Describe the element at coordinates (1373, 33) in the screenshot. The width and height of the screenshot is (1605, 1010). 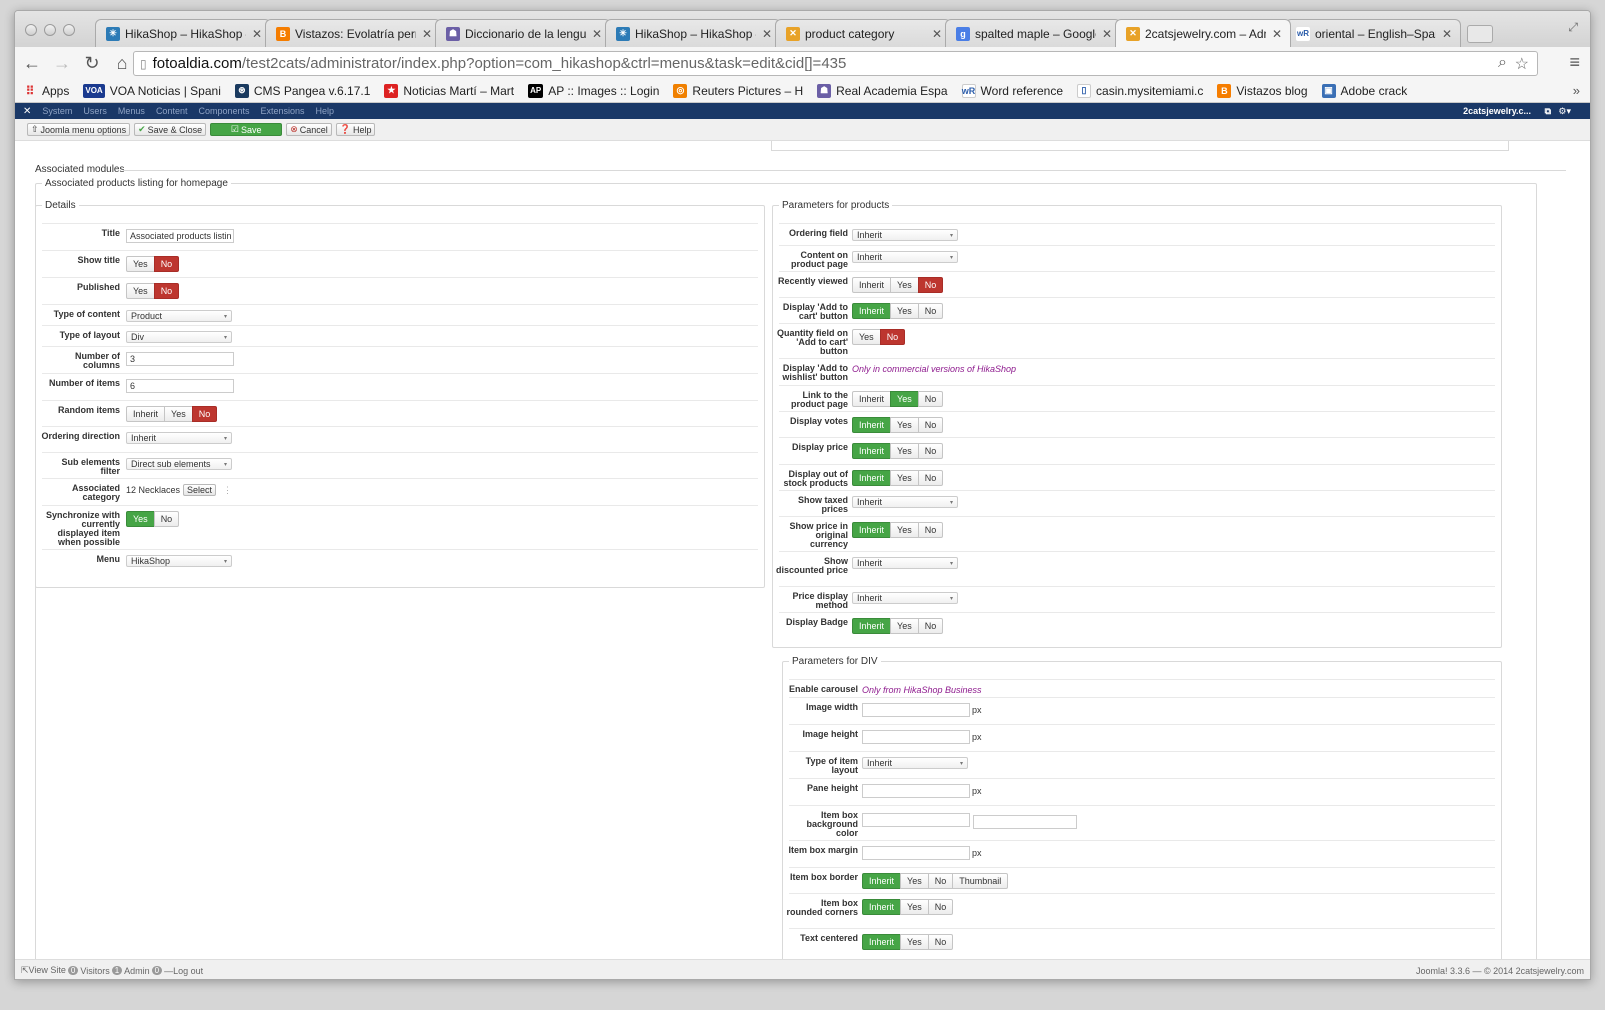
I see `browser-tab: wR oriental – English–Span ✕` at that location.